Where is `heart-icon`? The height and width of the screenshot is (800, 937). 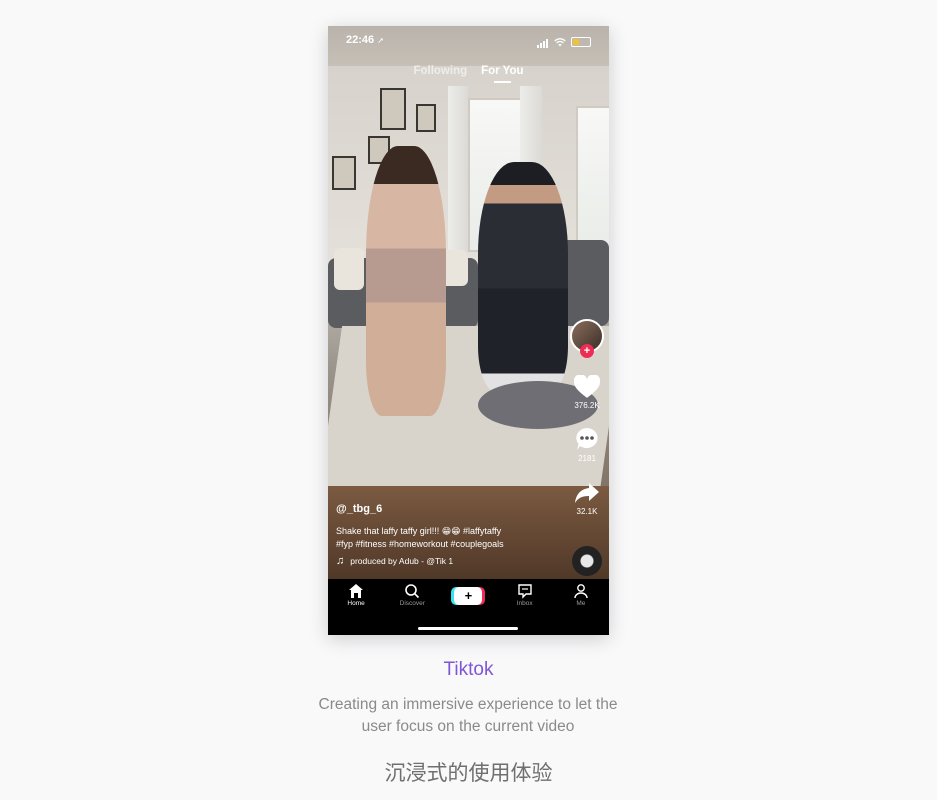 heart-icon is located at coordinates (587, 386).